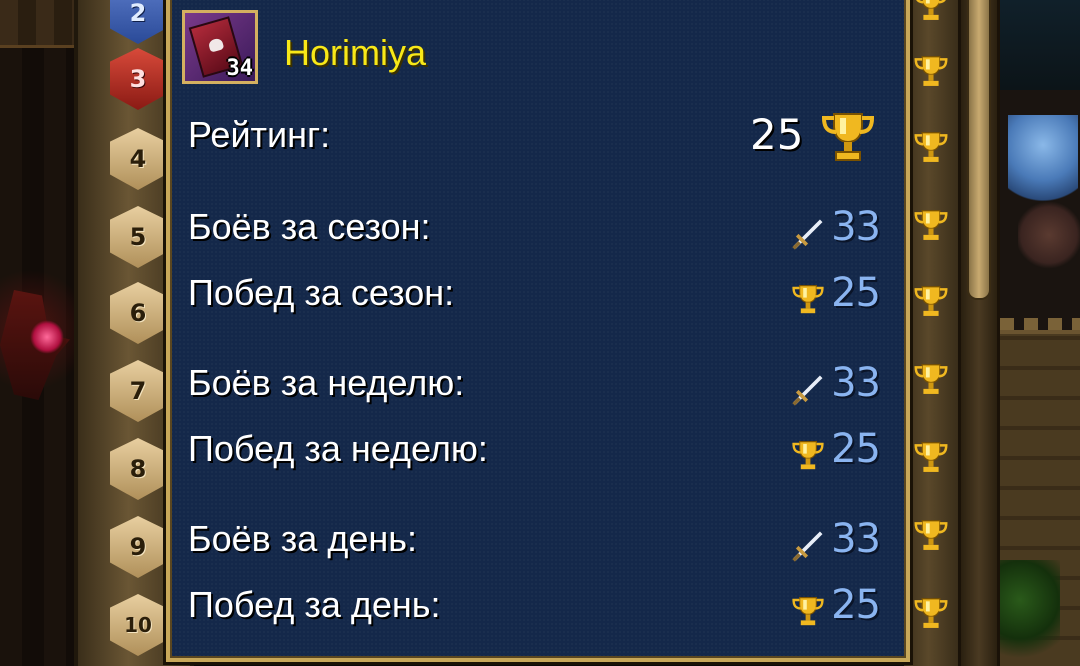 Image resolution: width=1080 pixels, height=666 pixels. Describe the element at coordinates (240, 68) in the screenshot. I see `player-level: 34` at that location.